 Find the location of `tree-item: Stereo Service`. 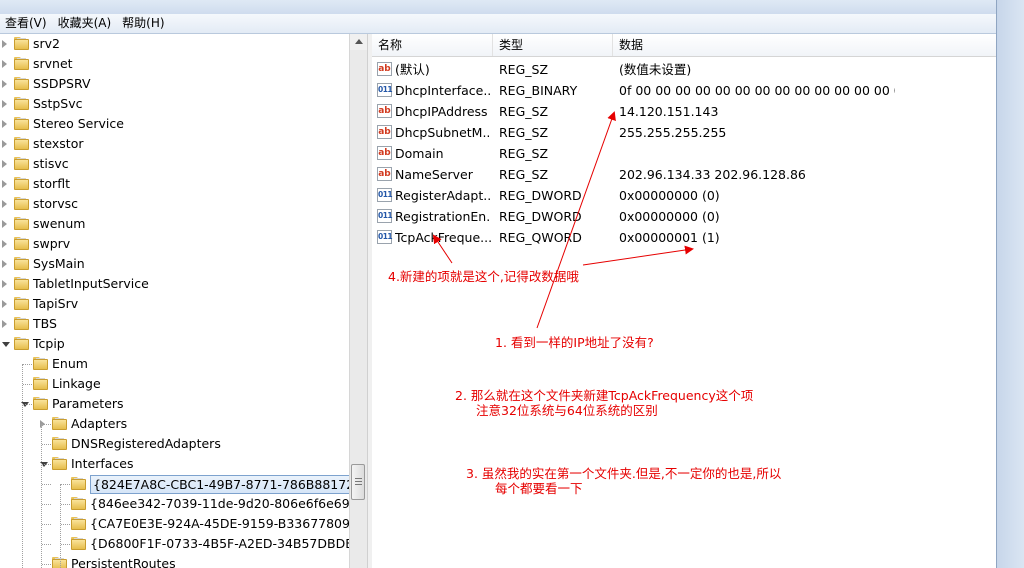

tree-item: Stereo Service is located at coordinates (174, 124).